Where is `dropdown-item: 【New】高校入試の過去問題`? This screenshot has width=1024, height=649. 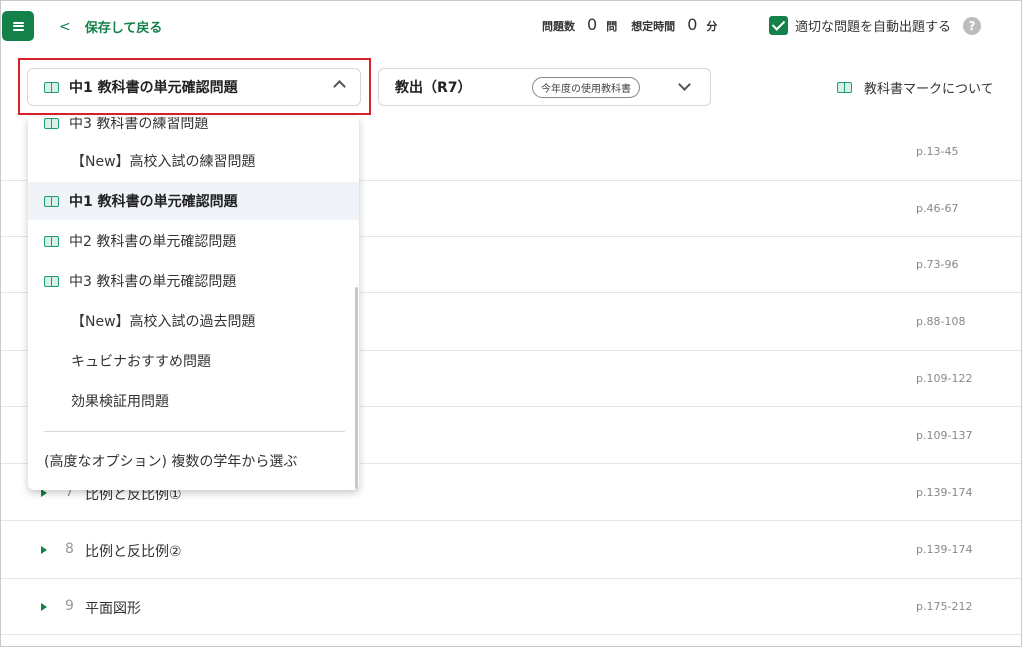 dropdown-item: 【New】高校入試の過去問題 is located at coordinates (193, 321).